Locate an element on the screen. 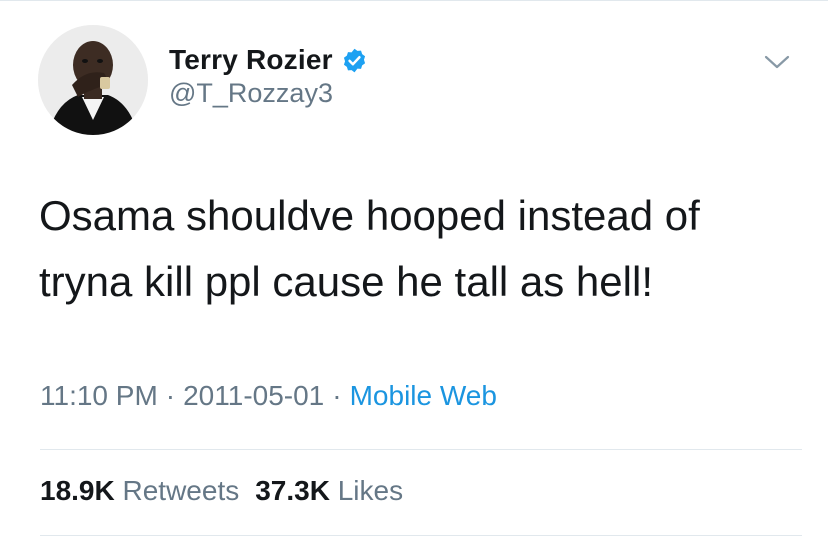 This screenshot has height=537, width=828. display-name: Terry Rozier is located at coordinates (251, 60).